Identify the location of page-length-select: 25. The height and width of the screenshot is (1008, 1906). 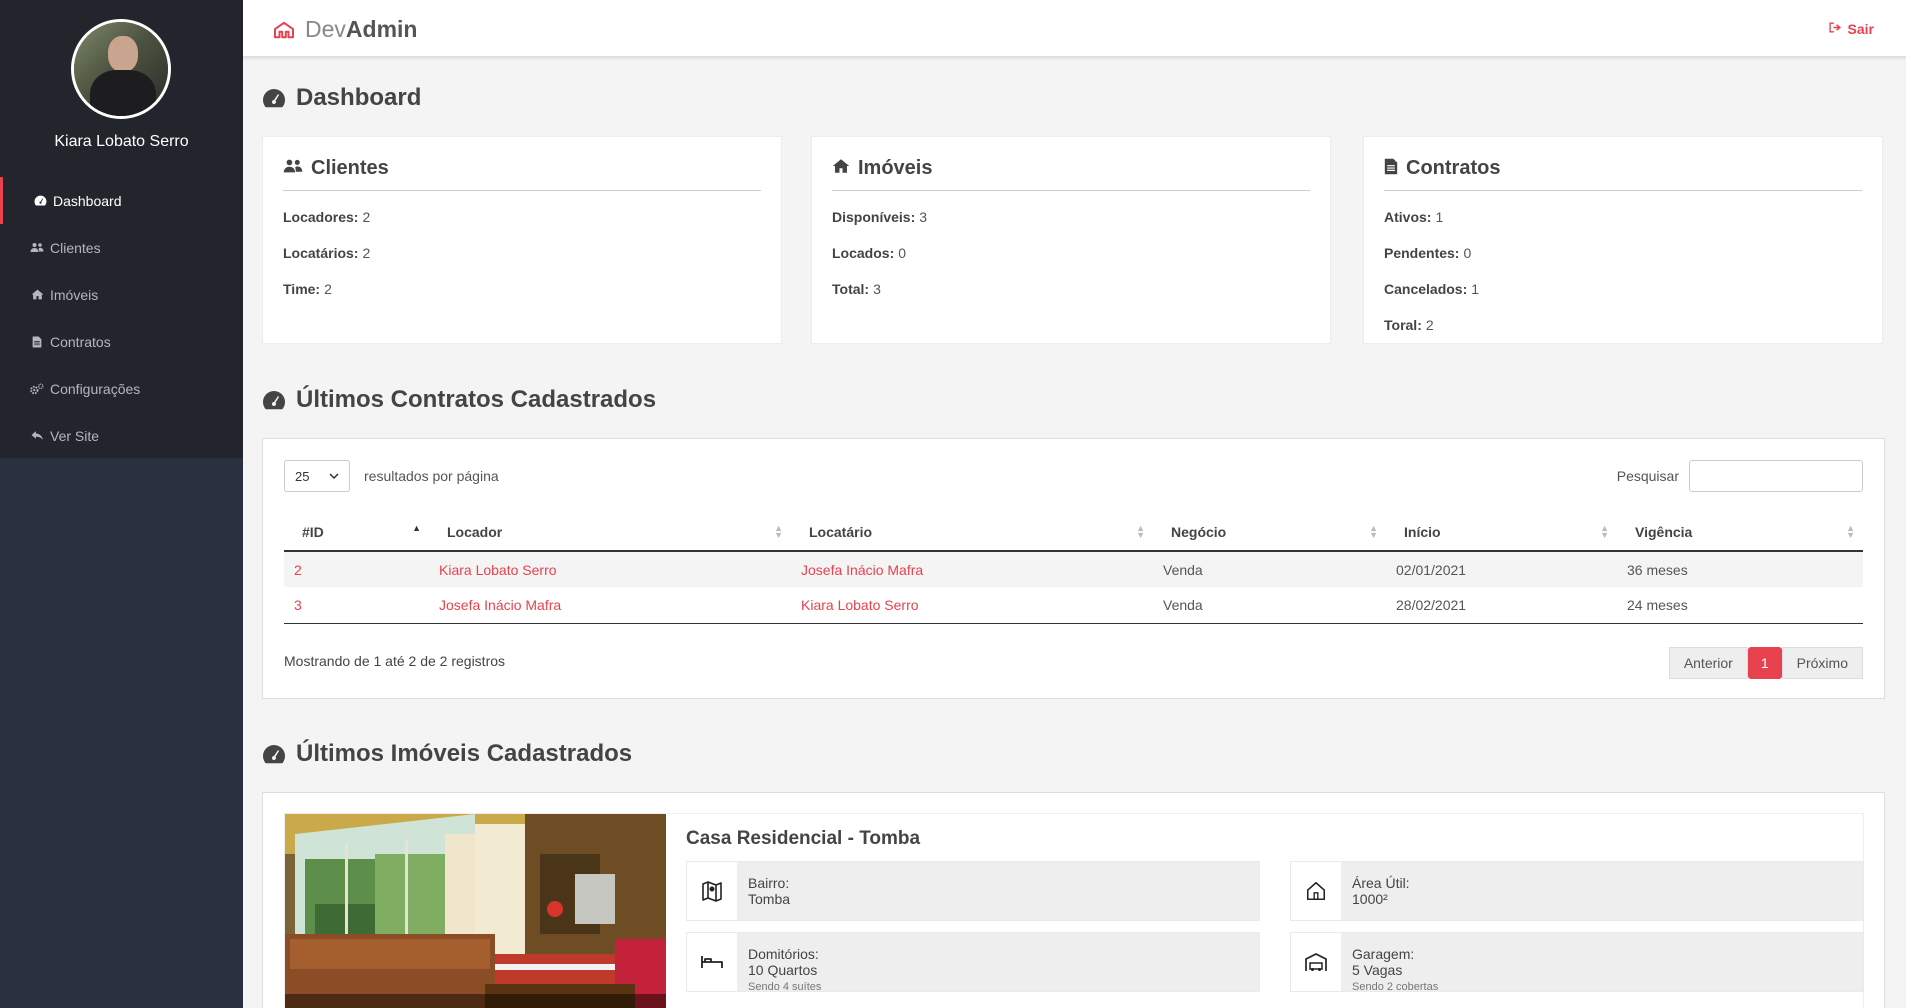
(317, 476).